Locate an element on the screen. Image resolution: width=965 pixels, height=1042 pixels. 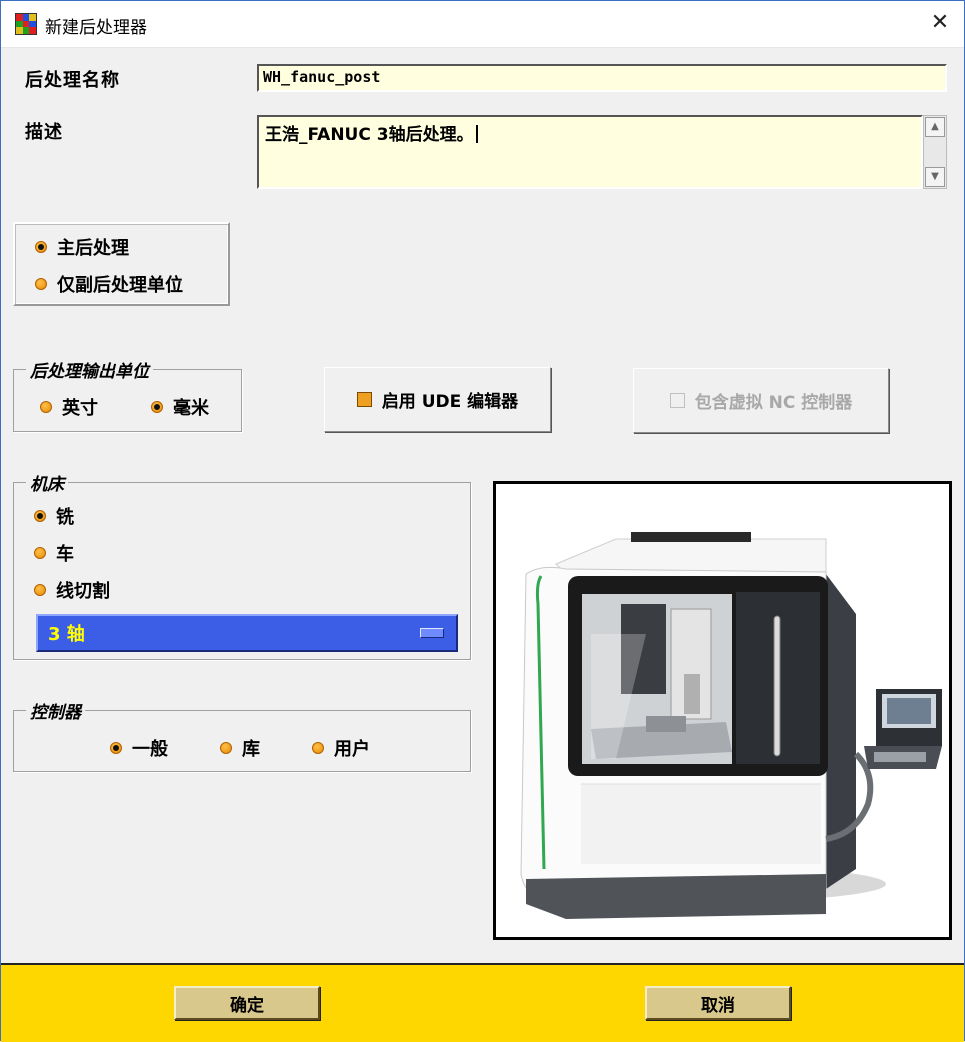
radio-wire-edm: 线切割 is located at coordinates (72, 590).